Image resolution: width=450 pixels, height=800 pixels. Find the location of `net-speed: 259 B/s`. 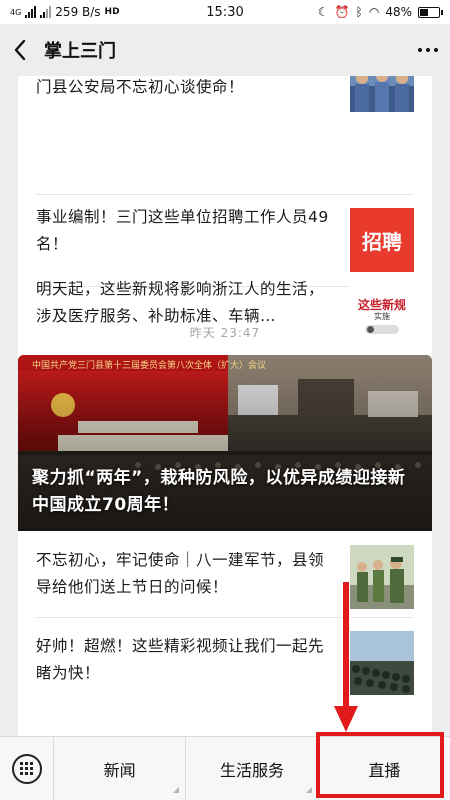

net-speed: 259 B/s is located at coordinates (78, 12).